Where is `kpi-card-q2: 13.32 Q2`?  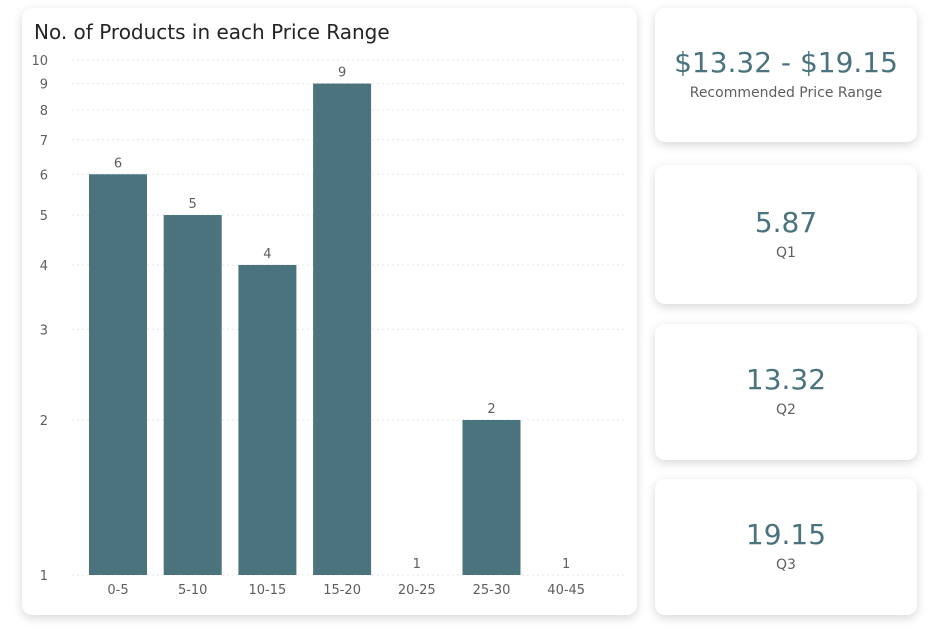
kpi-card-q2: 13.32 Q2 is located at coordinates (786, 392).